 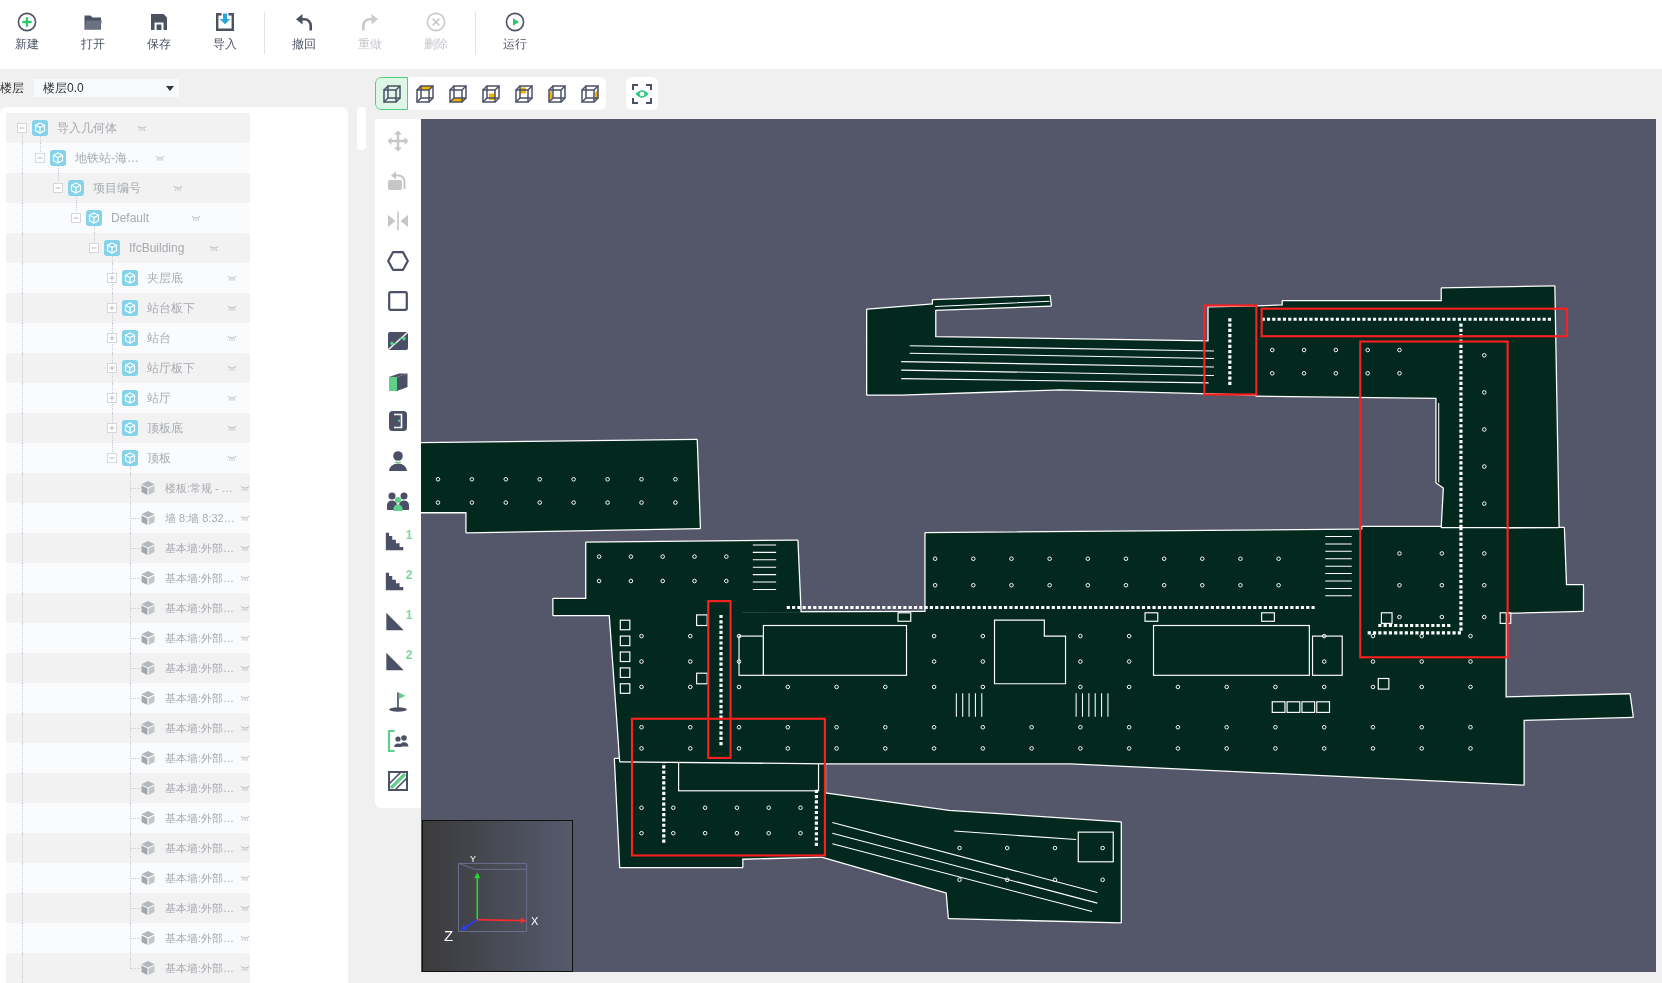 I want to click on focus-view-button, so click(x=642, y=93).